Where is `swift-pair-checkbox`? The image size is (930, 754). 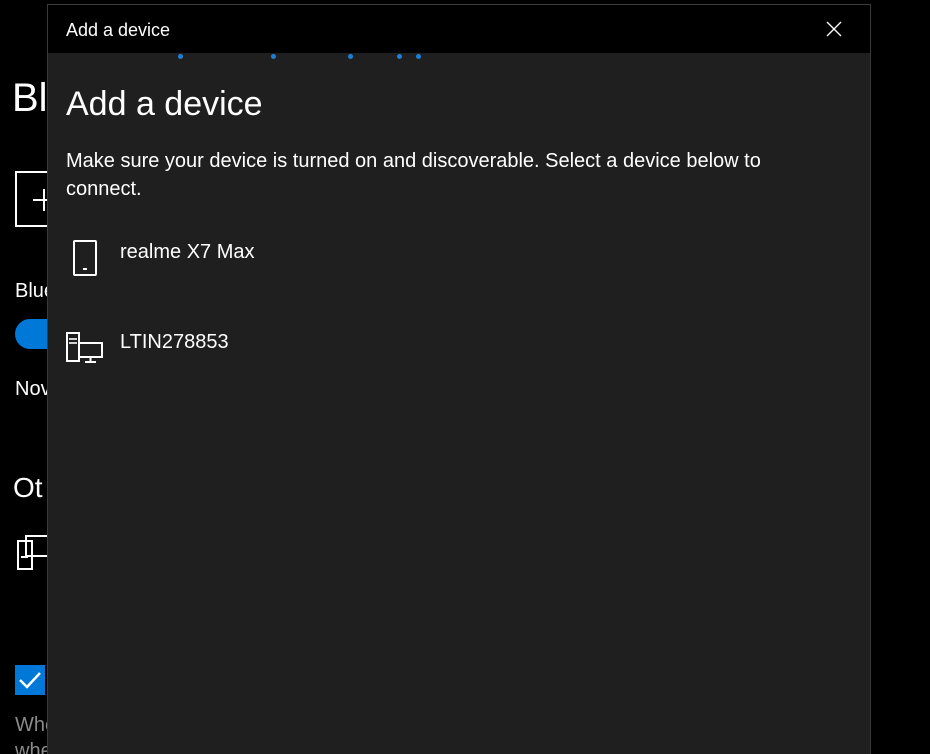
swift-pair-checkbox is located at coordinates (30, 680).